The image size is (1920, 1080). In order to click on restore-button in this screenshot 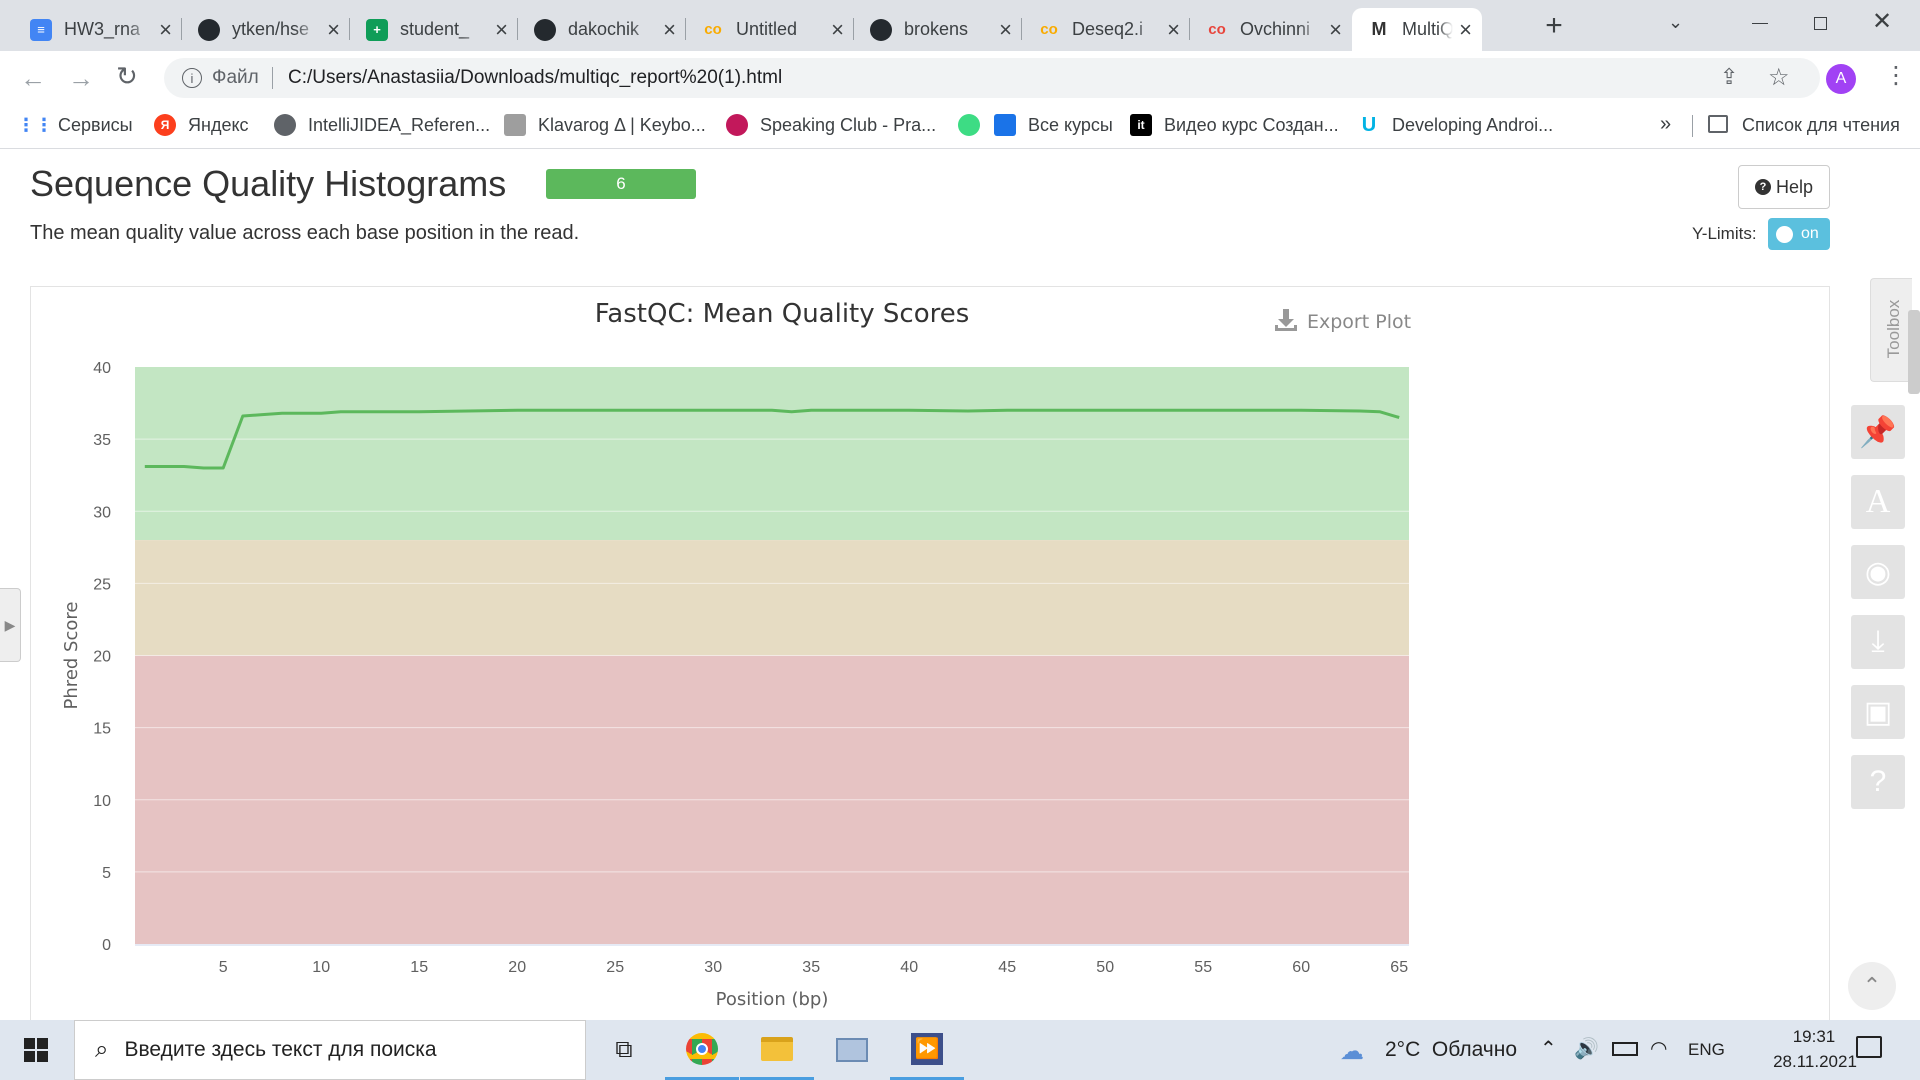, I will do `click(1820, 23)`.